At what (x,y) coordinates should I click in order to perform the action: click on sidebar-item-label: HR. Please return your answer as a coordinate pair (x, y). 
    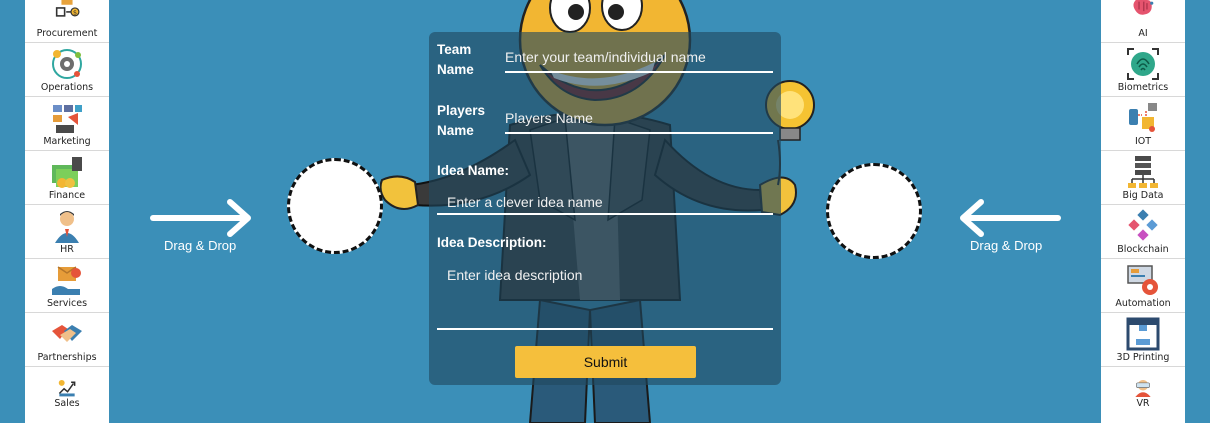
    Looking at the image, I should click on (67, 249).